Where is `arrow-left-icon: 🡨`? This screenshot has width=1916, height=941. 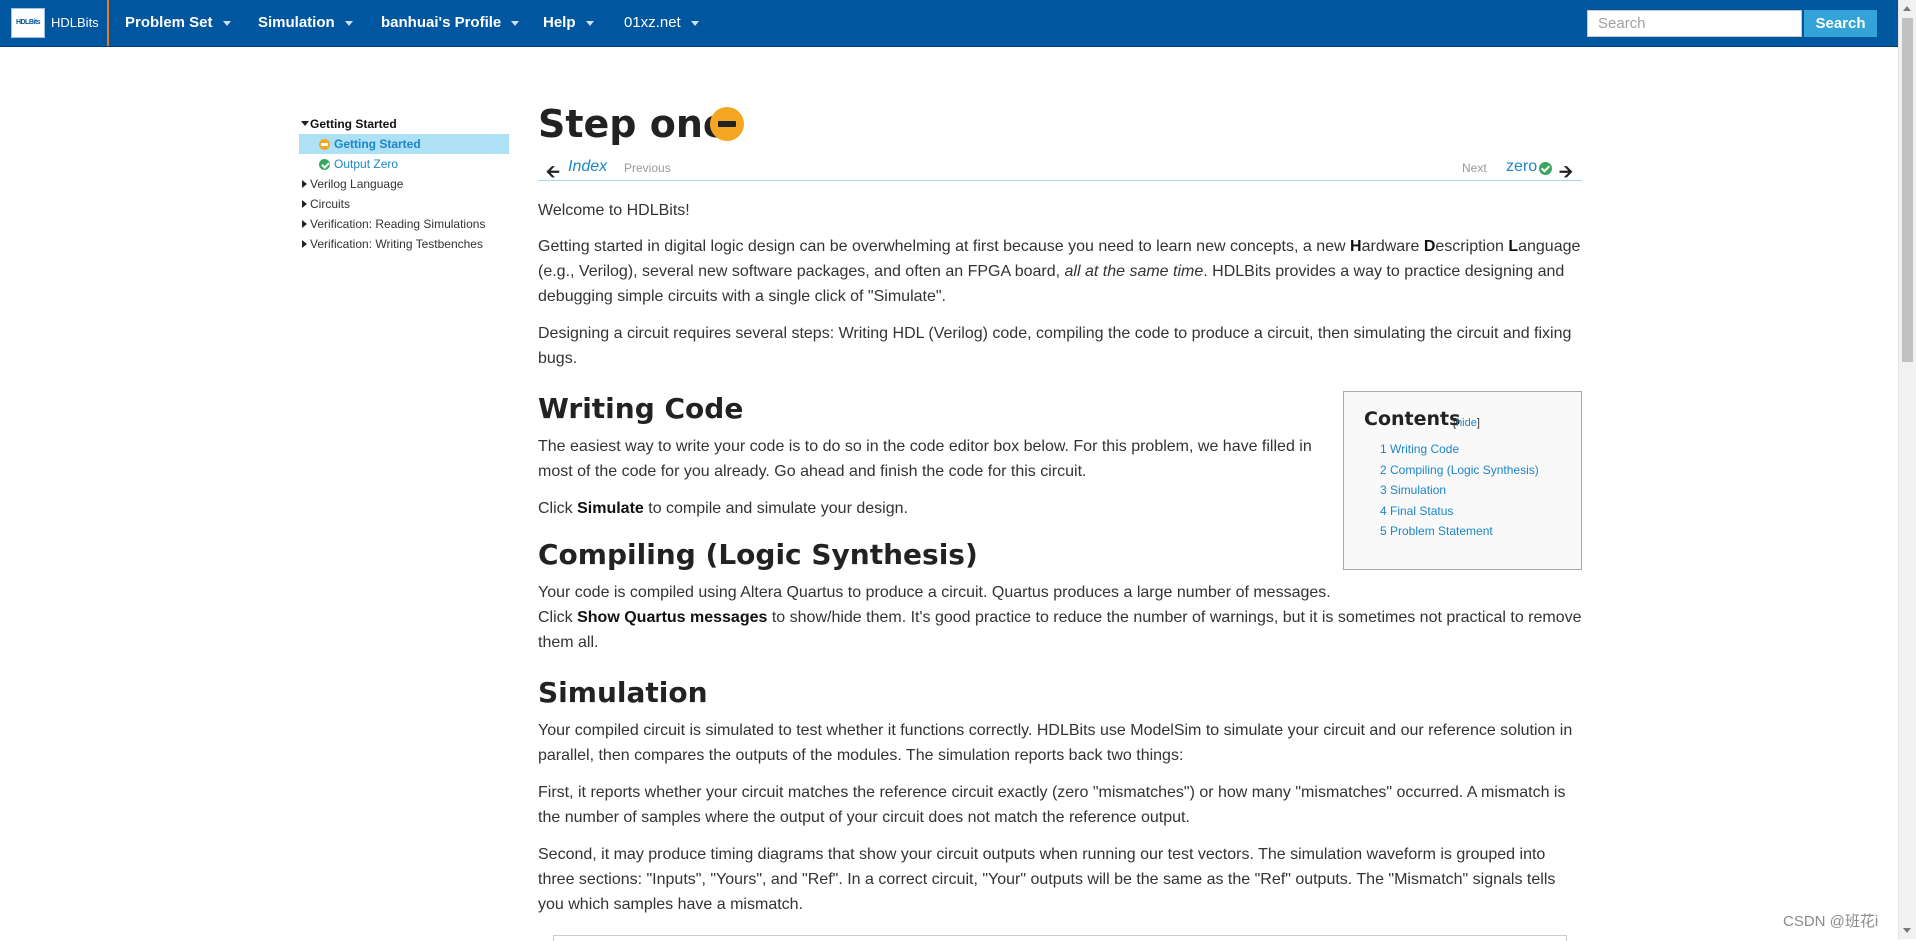 arrow-left-icon: 🡨 is located at coordinates (553, 173).